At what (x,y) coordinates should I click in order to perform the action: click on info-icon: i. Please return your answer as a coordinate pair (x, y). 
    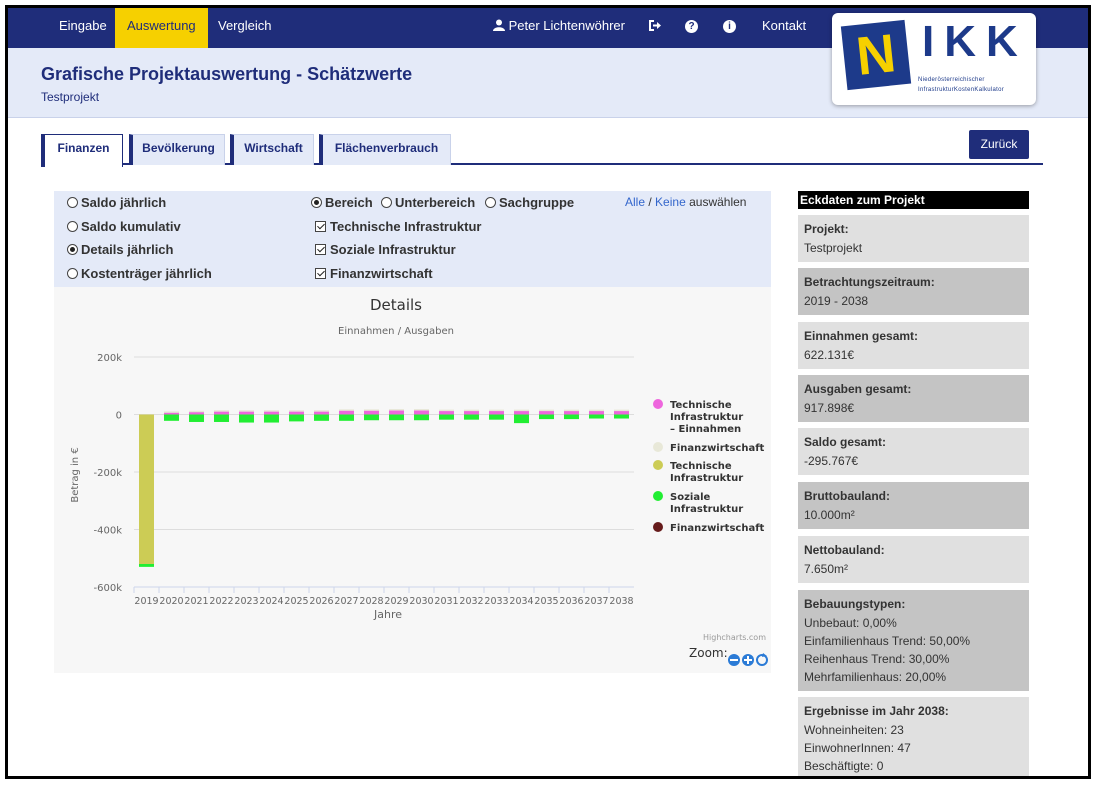
    Looking at the image, I should click on (729, 28).